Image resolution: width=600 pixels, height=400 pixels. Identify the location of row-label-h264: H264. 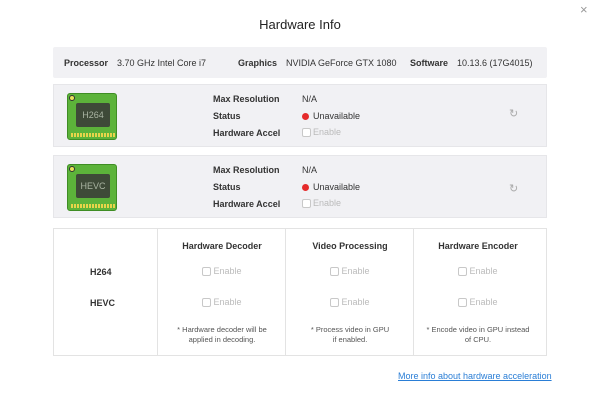
(101, 272).